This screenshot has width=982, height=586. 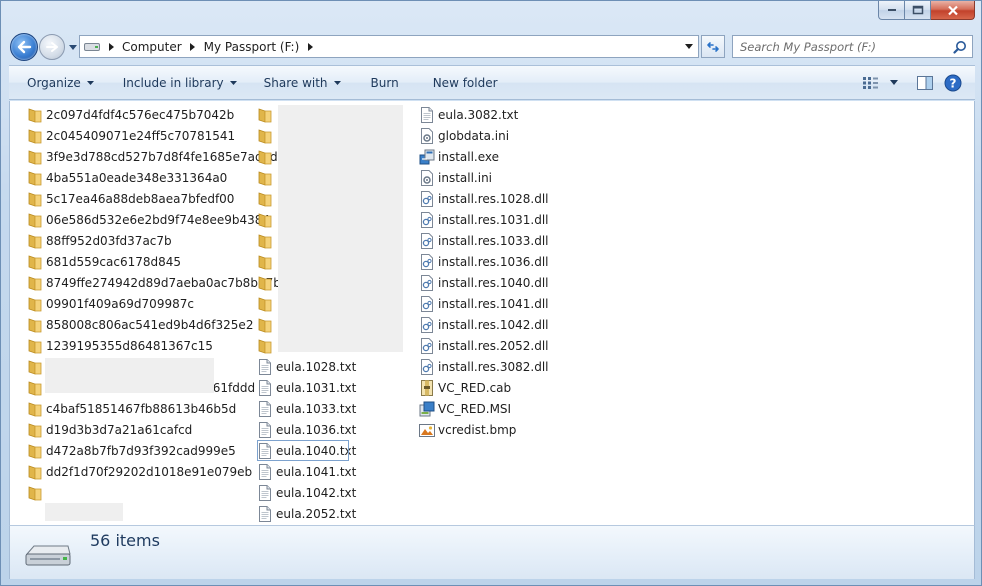 What do you see at coordinates (925, 83) in the screenshot?
I see `preview-pane-button` at bounding box center [925, 83].